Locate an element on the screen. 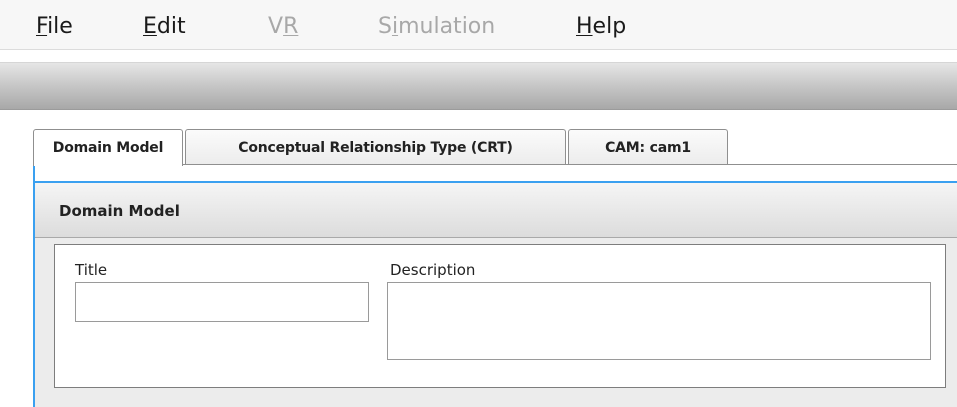  menu-bar: File Edit VR Simulation Help is located at coordinates (478, 25).